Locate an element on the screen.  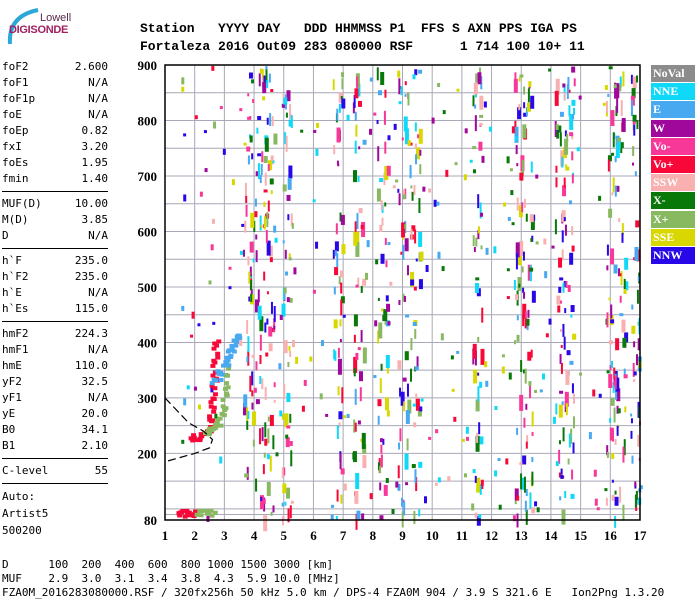
x-tick-label: 10 is located at coordinates (432, 535).